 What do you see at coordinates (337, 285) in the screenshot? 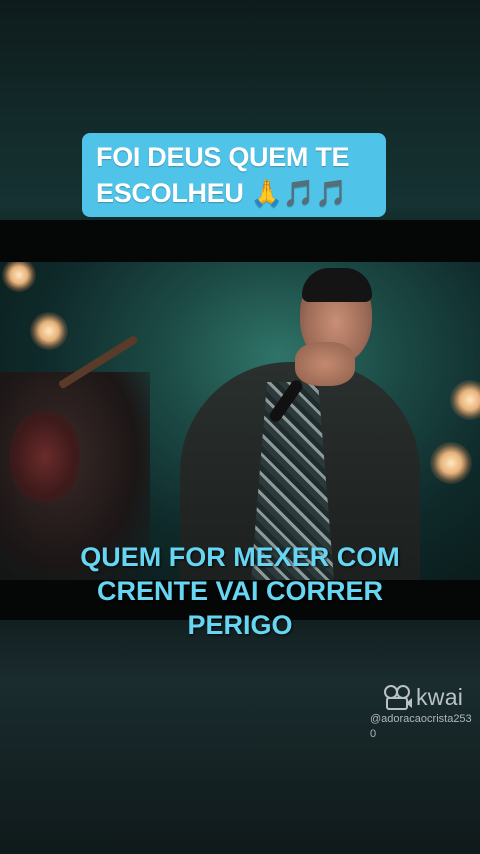
I see `singer-hair` at bounding box center [337, 285].